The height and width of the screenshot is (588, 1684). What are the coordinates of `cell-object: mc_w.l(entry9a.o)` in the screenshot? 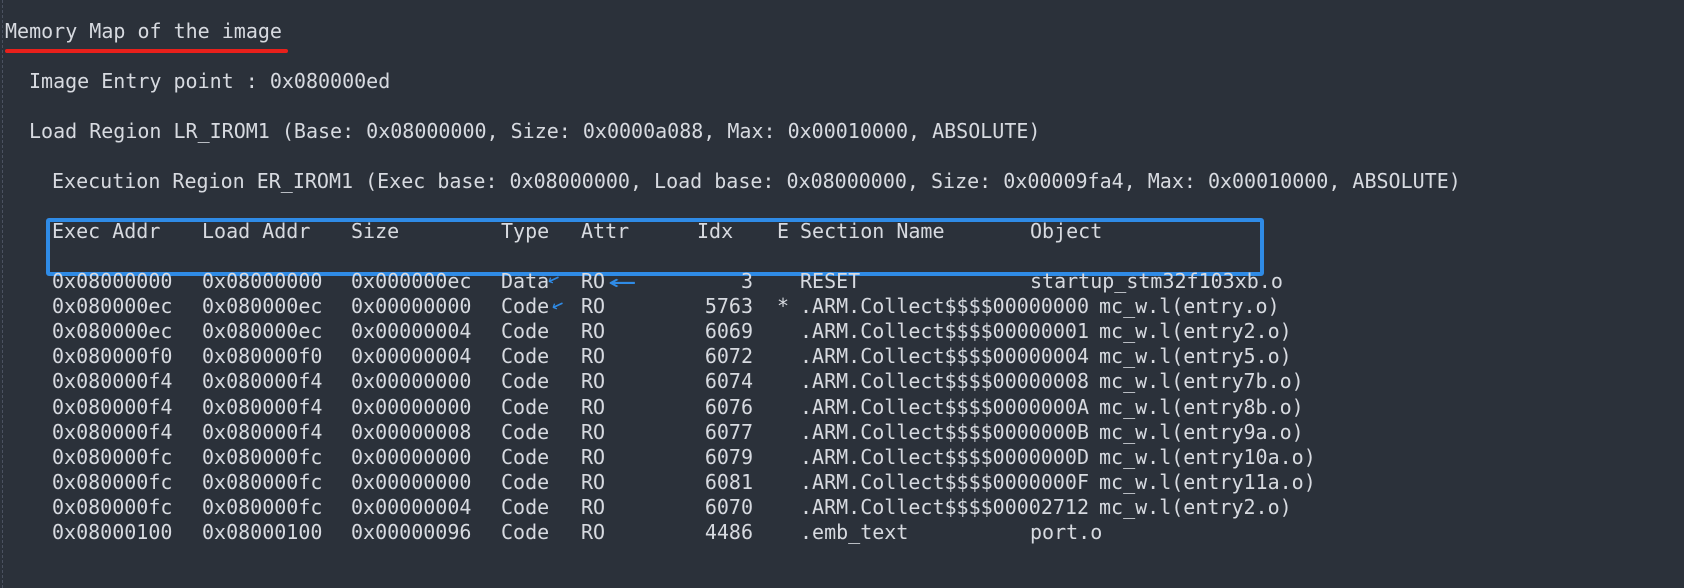 It's located at (1201, 431).